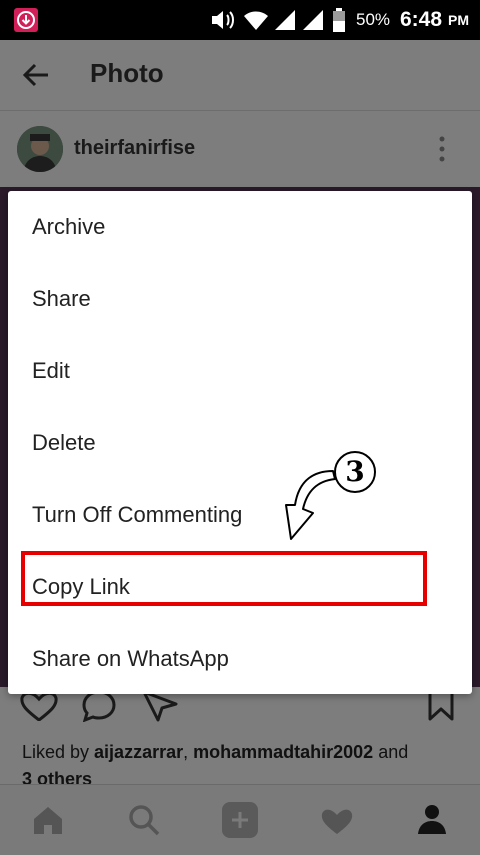 The image size is (480, 855). Describe the element at coordinates (39, 706) in the screenshot. I see `heart-outline-icon` at that location.